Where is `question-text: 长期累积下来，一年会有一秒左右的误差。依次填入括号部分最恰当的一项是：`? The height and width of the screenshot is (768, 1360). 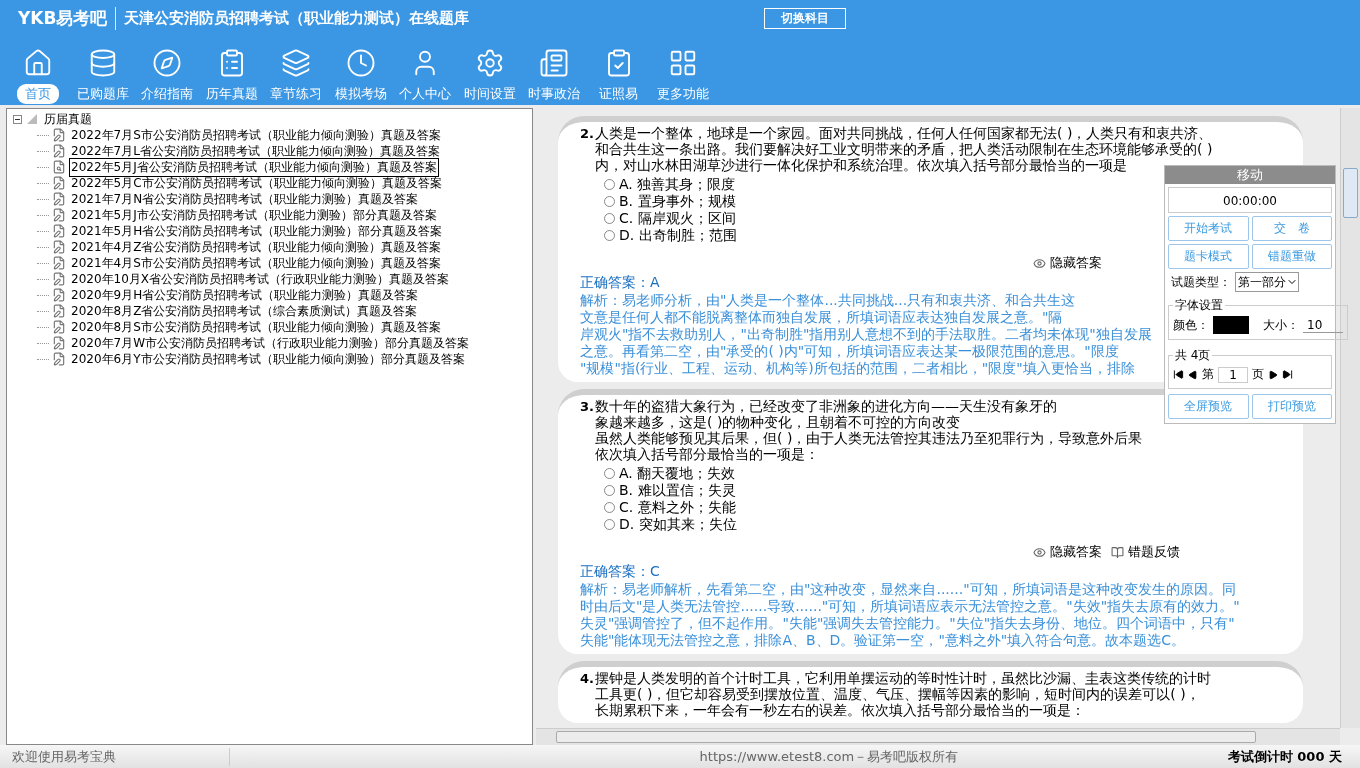
question-text: 长期累积下来，一年会有一秒左右的误差。依次填入括号部分最恰当的一项是： is located at coordinates (840, 710).